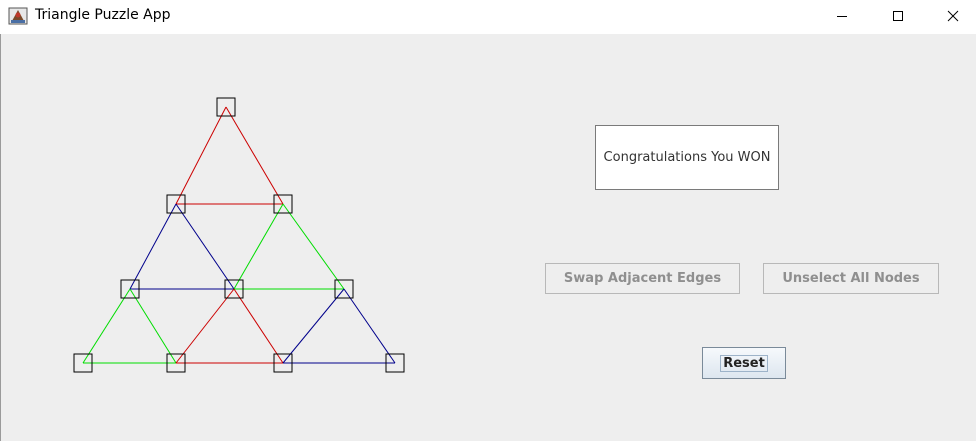 This screenshot has height=441, width=976. Describe the element at coordinates (642, 278) in the screenshot. I see `swap-adjacent-edges-button: Swap Adjacent Edges` at that location.